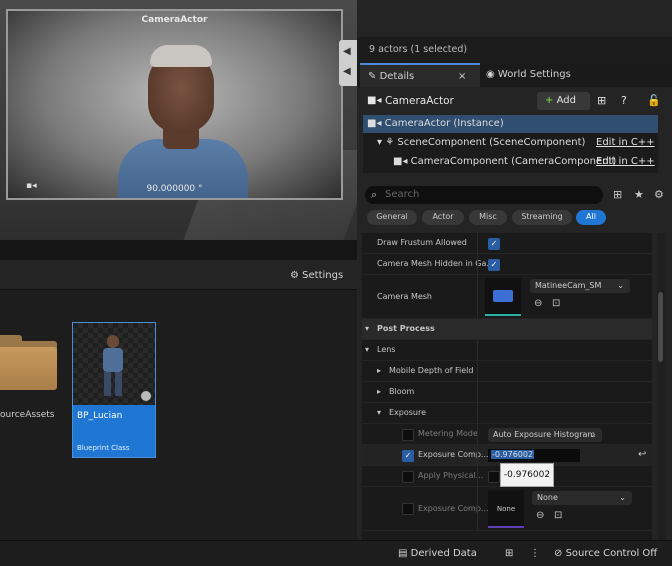 Image resolution: width=672 pixels, height=566 pixels. I want to click on mesh-thumbnail, so click(503, 297).